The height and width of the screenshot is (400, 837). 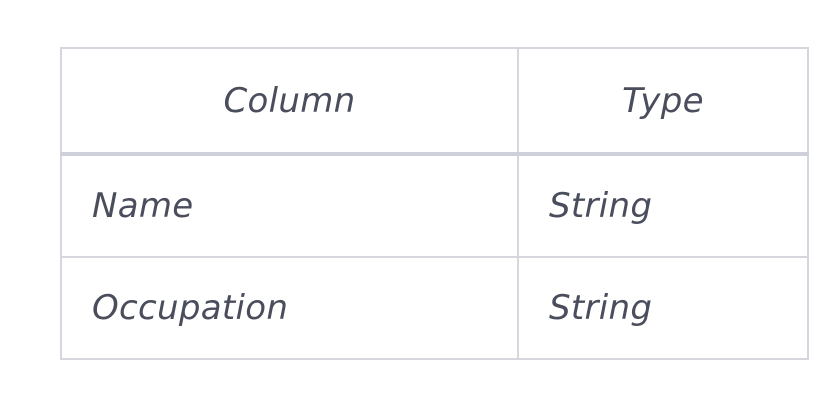 I want to click on type-header: Type, so click(x=663, y=101).